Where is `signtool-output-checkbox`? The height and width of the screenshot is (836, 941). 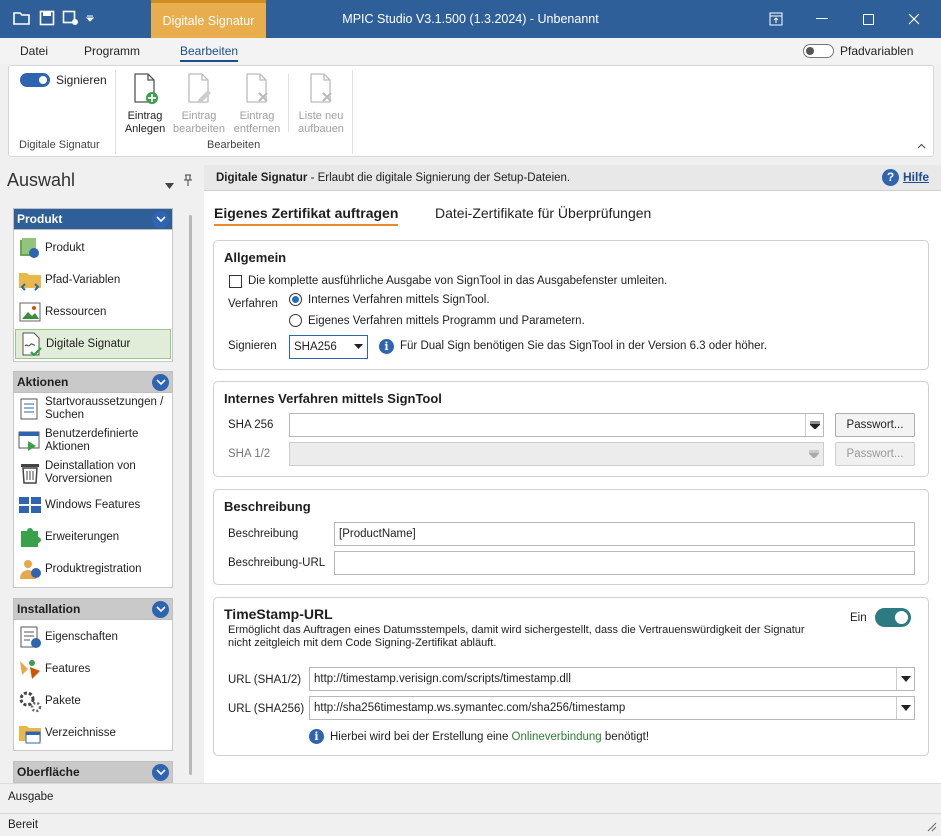 signtool-output-checkbox is located at coordinates (235, 281).